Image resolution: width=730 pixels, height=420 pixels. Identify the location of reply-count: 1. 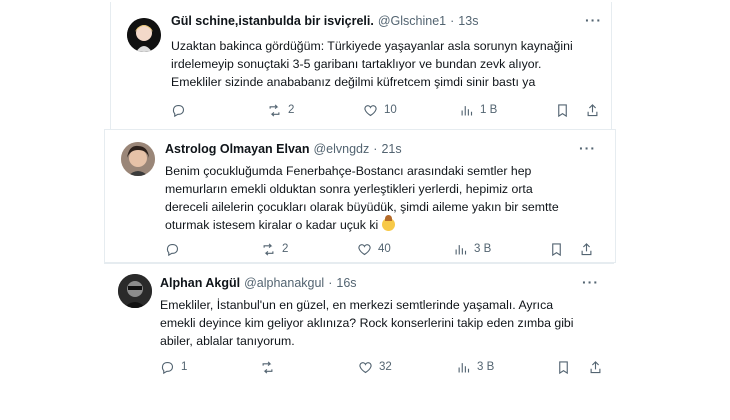
(184, 367).